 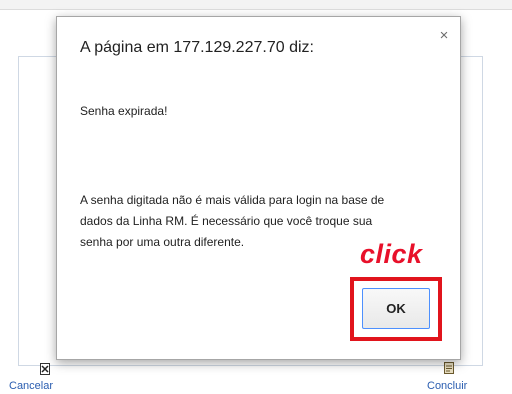 I want to click on click-annotation-label: click, so click(x=391, y=254).